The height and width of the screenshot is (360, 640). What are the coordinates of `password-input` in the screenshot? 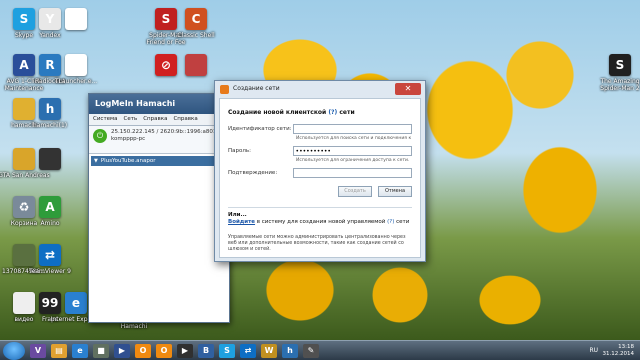 It's located at (352, 151).